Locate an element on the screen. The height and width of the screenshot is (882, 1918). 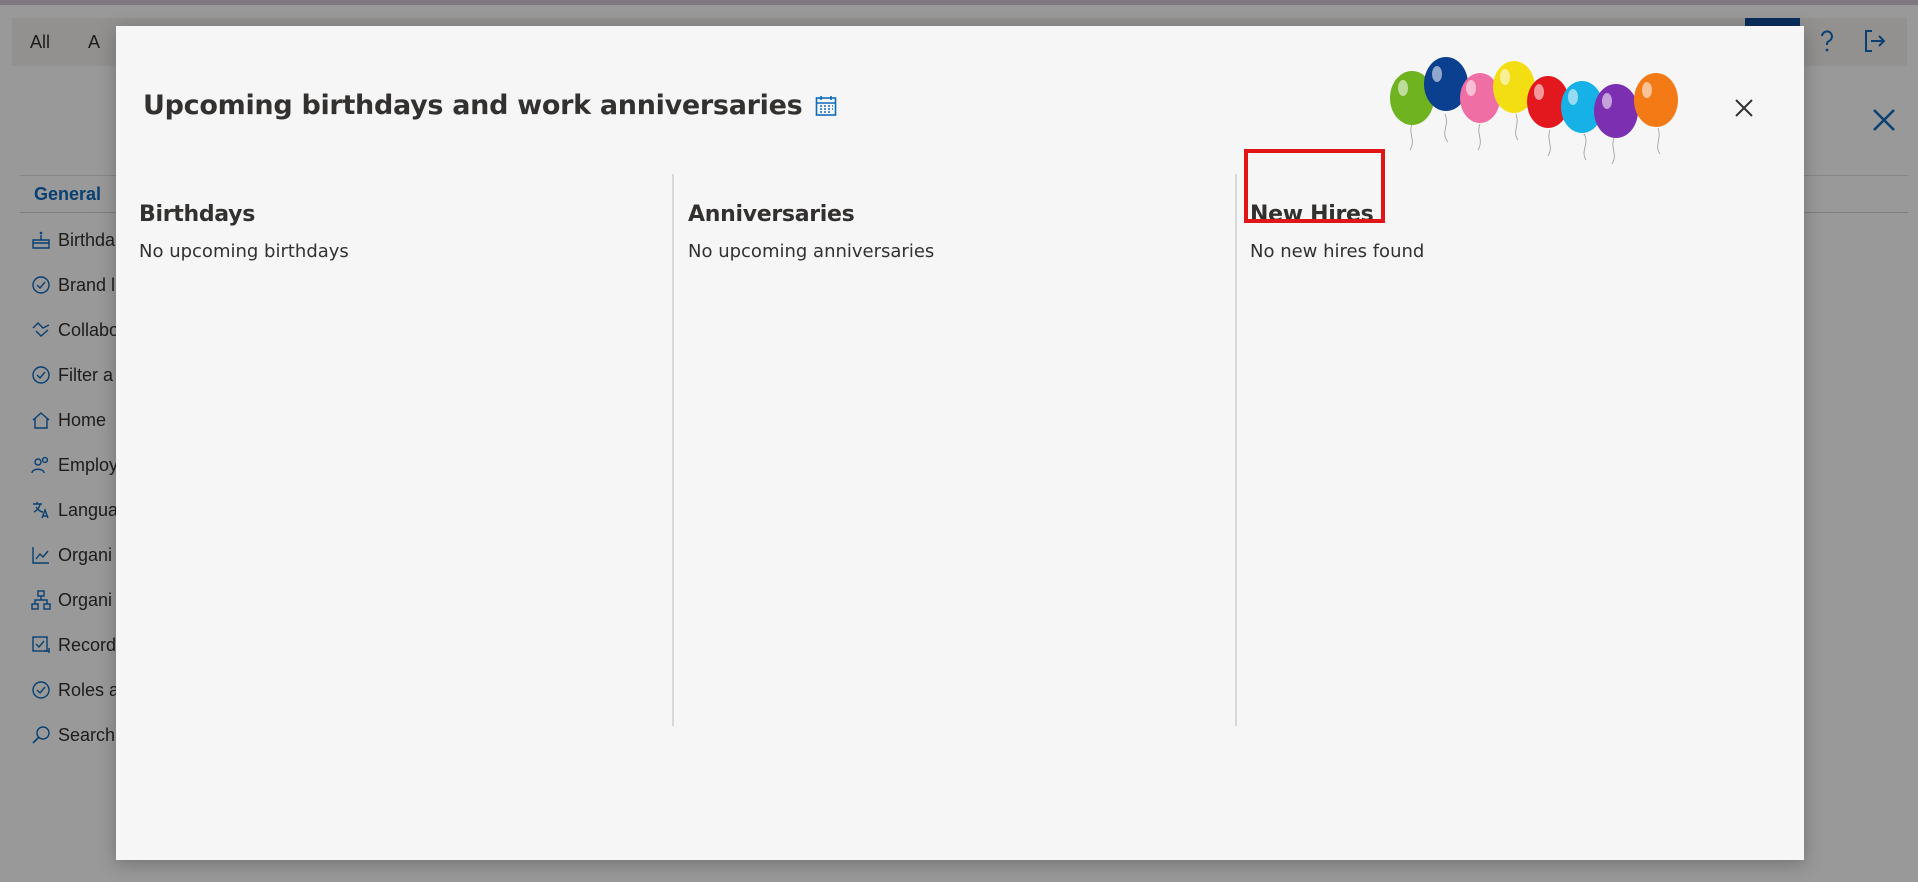
anniversaries-heading: Anniversaries is located at coordinates (771, 214).